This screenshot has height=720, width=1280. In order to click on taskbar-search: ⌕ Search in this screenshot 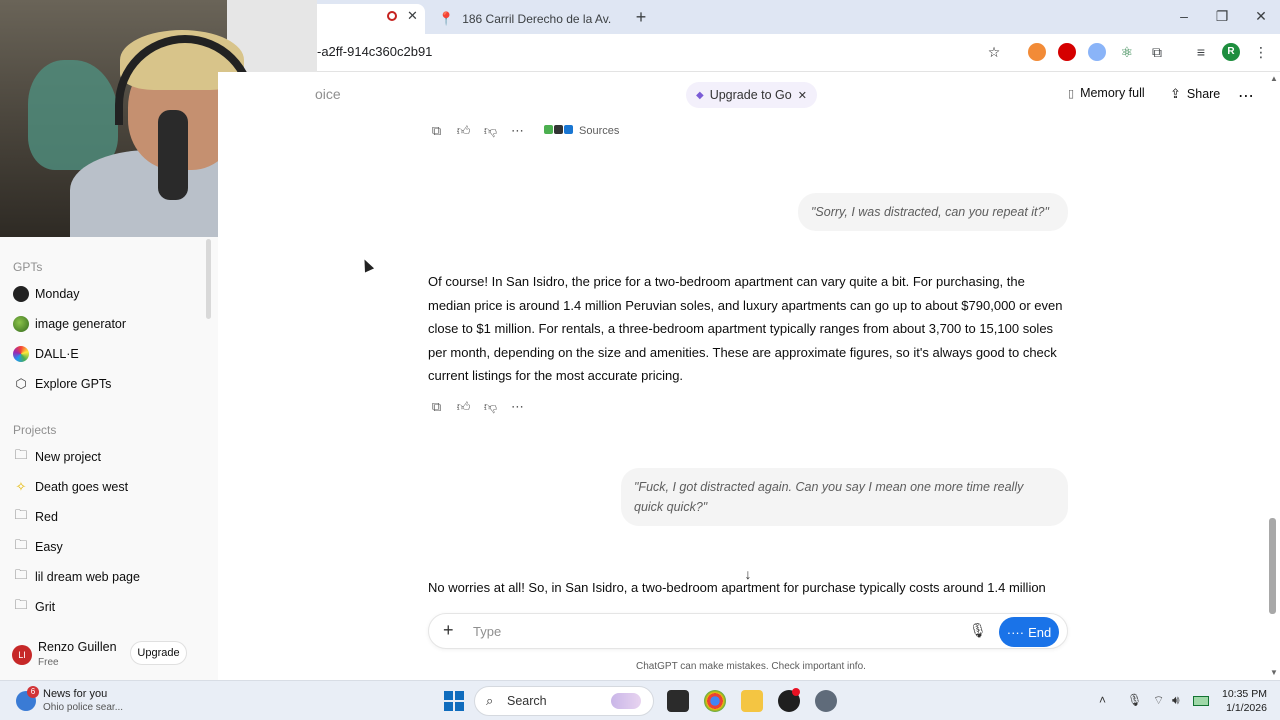, I will do `click(564, 701)`.